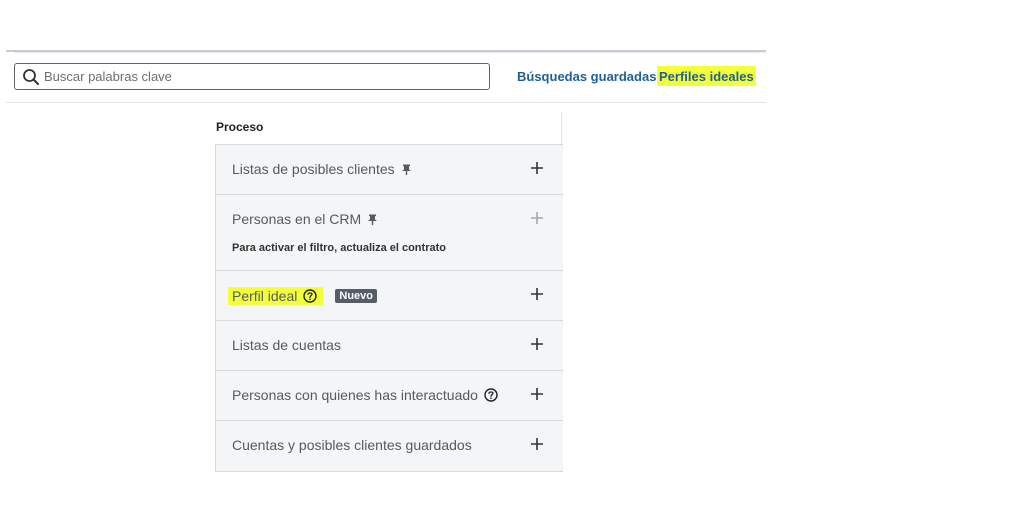 The height and width of the screenshot is (512, 1024). I want to click on filter-row-label: Personas con quienes has interactuado, so click(365, 395).